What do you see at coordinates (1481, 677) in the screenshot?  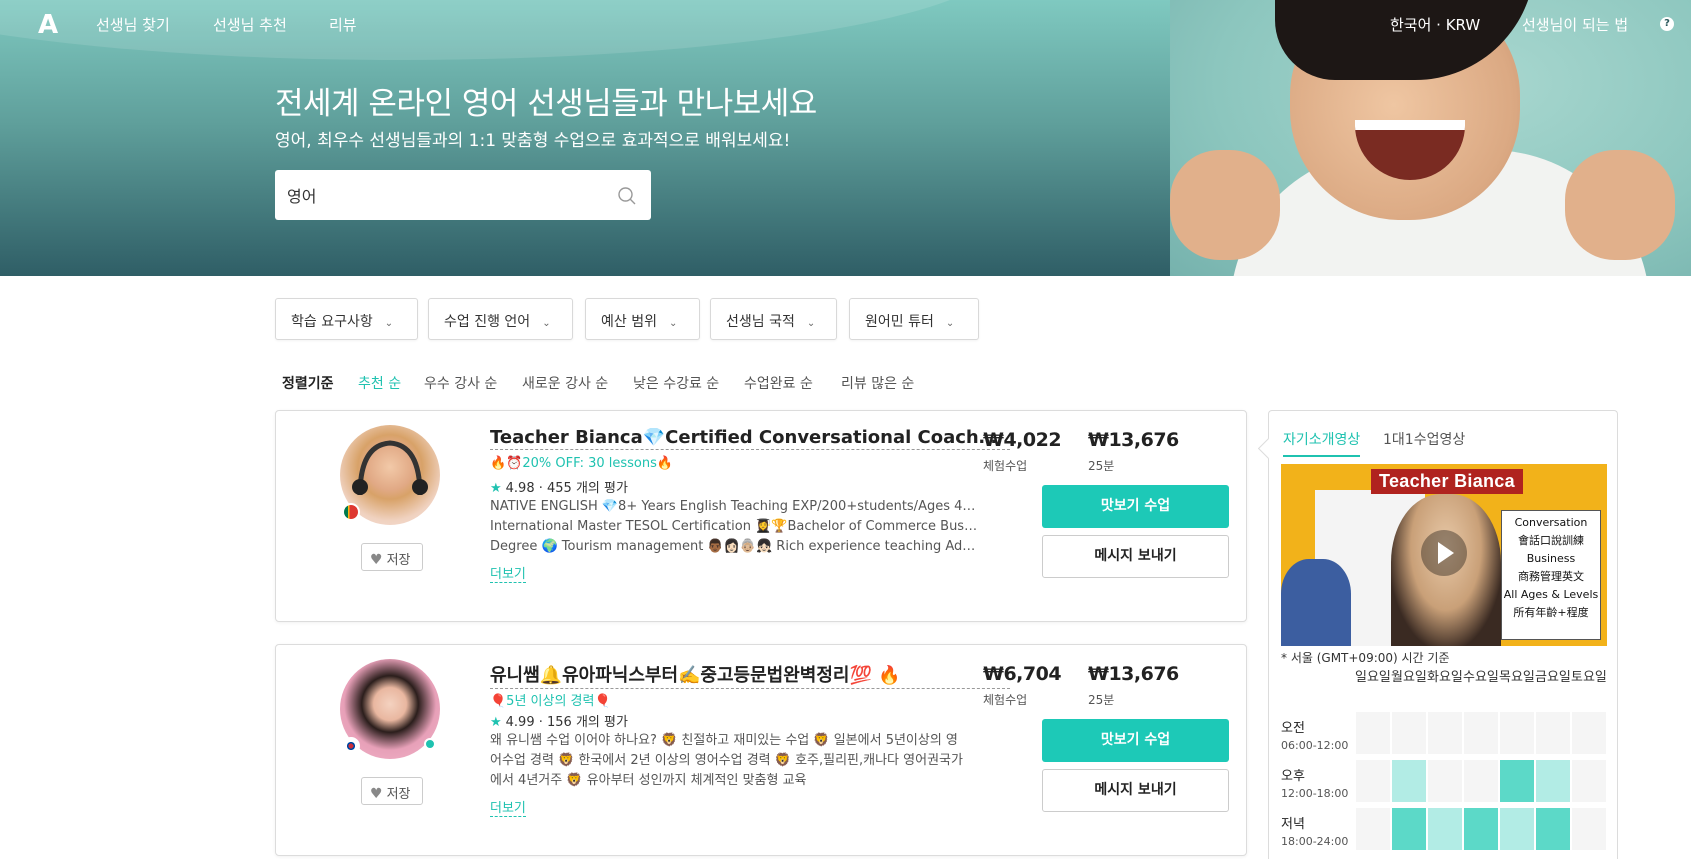 I see `day-header: 수요일` at bounding box center [1481, 677].